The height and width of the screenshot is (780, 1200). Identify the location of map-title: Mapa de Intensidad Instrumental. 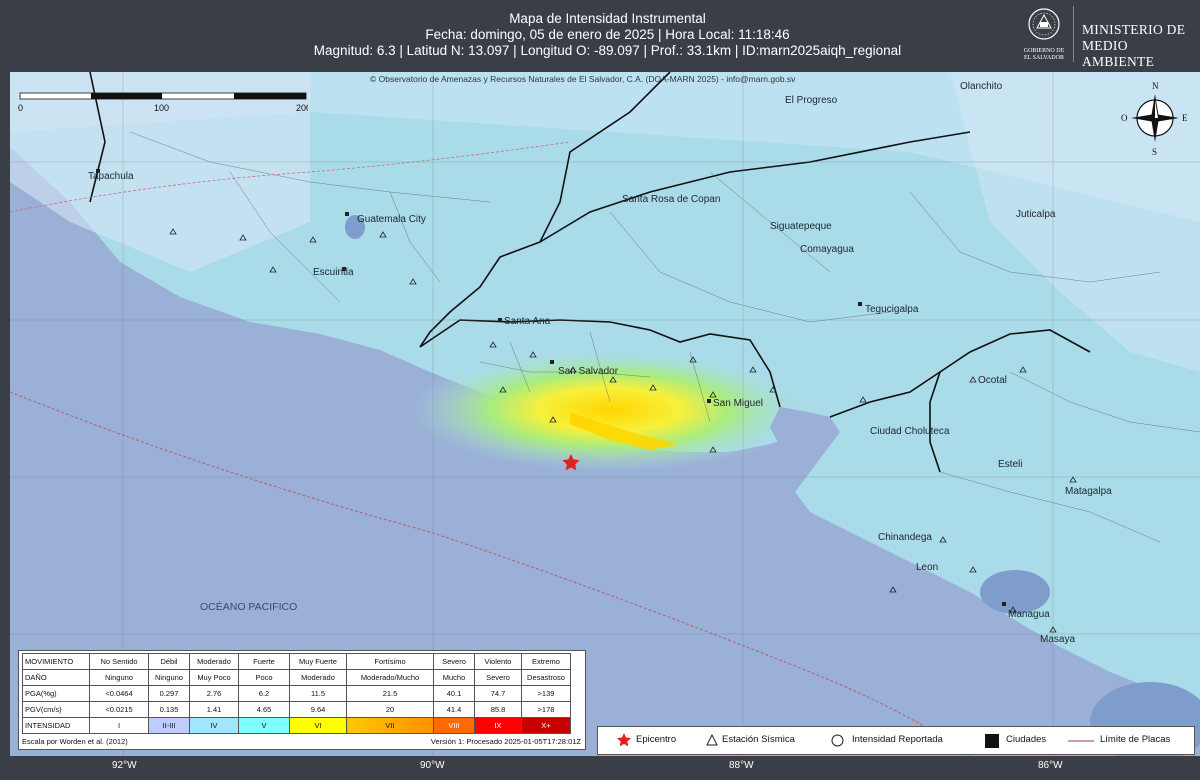
(607, 18).